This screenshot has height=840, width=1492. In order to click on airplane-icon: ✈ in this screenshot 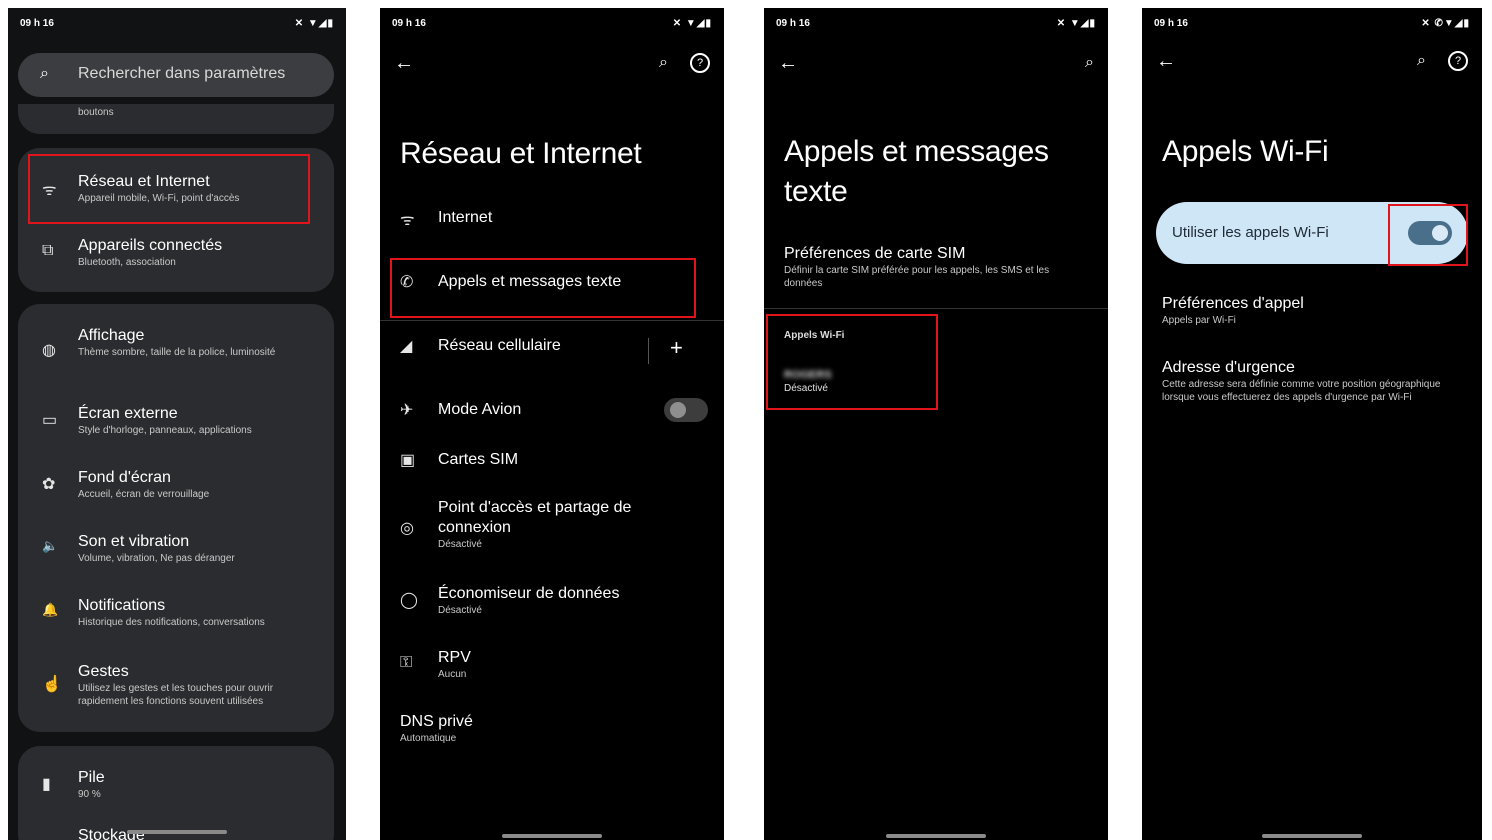, I will do `click(407, 410)`.